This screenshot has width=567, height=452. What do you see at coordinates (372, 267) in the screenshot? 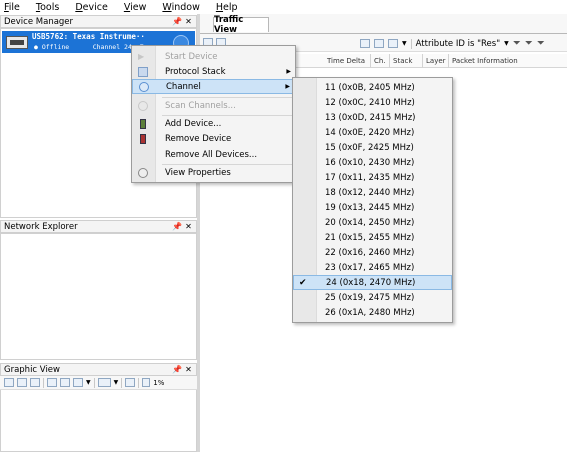
I see `channel-menu-item: 23 (0x17, 2465 MHz)` at bounding box center [372, 267].